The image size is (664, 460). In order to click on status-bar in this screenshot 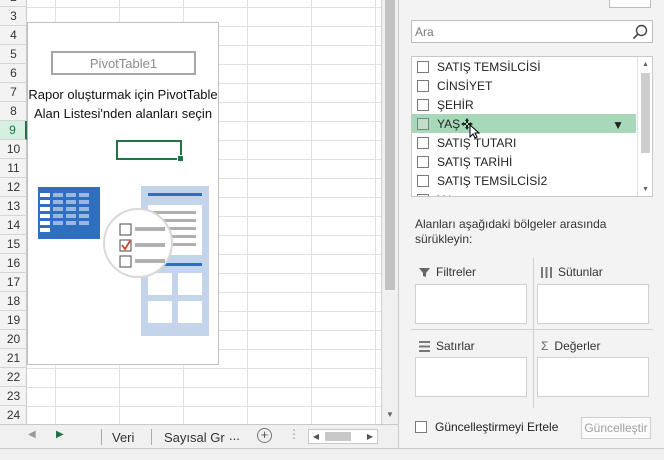, I will do `click(332, 454)`.